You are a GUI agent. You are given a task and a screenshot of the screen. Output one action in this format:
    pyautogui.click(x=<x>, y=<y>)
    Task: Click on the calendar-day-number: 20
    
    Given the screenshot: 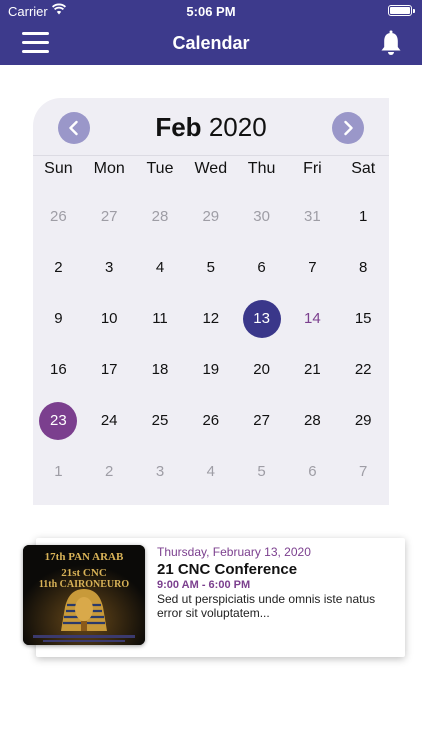 What is the action you would take?
    pyautogui.click(x=261, y=369)
    